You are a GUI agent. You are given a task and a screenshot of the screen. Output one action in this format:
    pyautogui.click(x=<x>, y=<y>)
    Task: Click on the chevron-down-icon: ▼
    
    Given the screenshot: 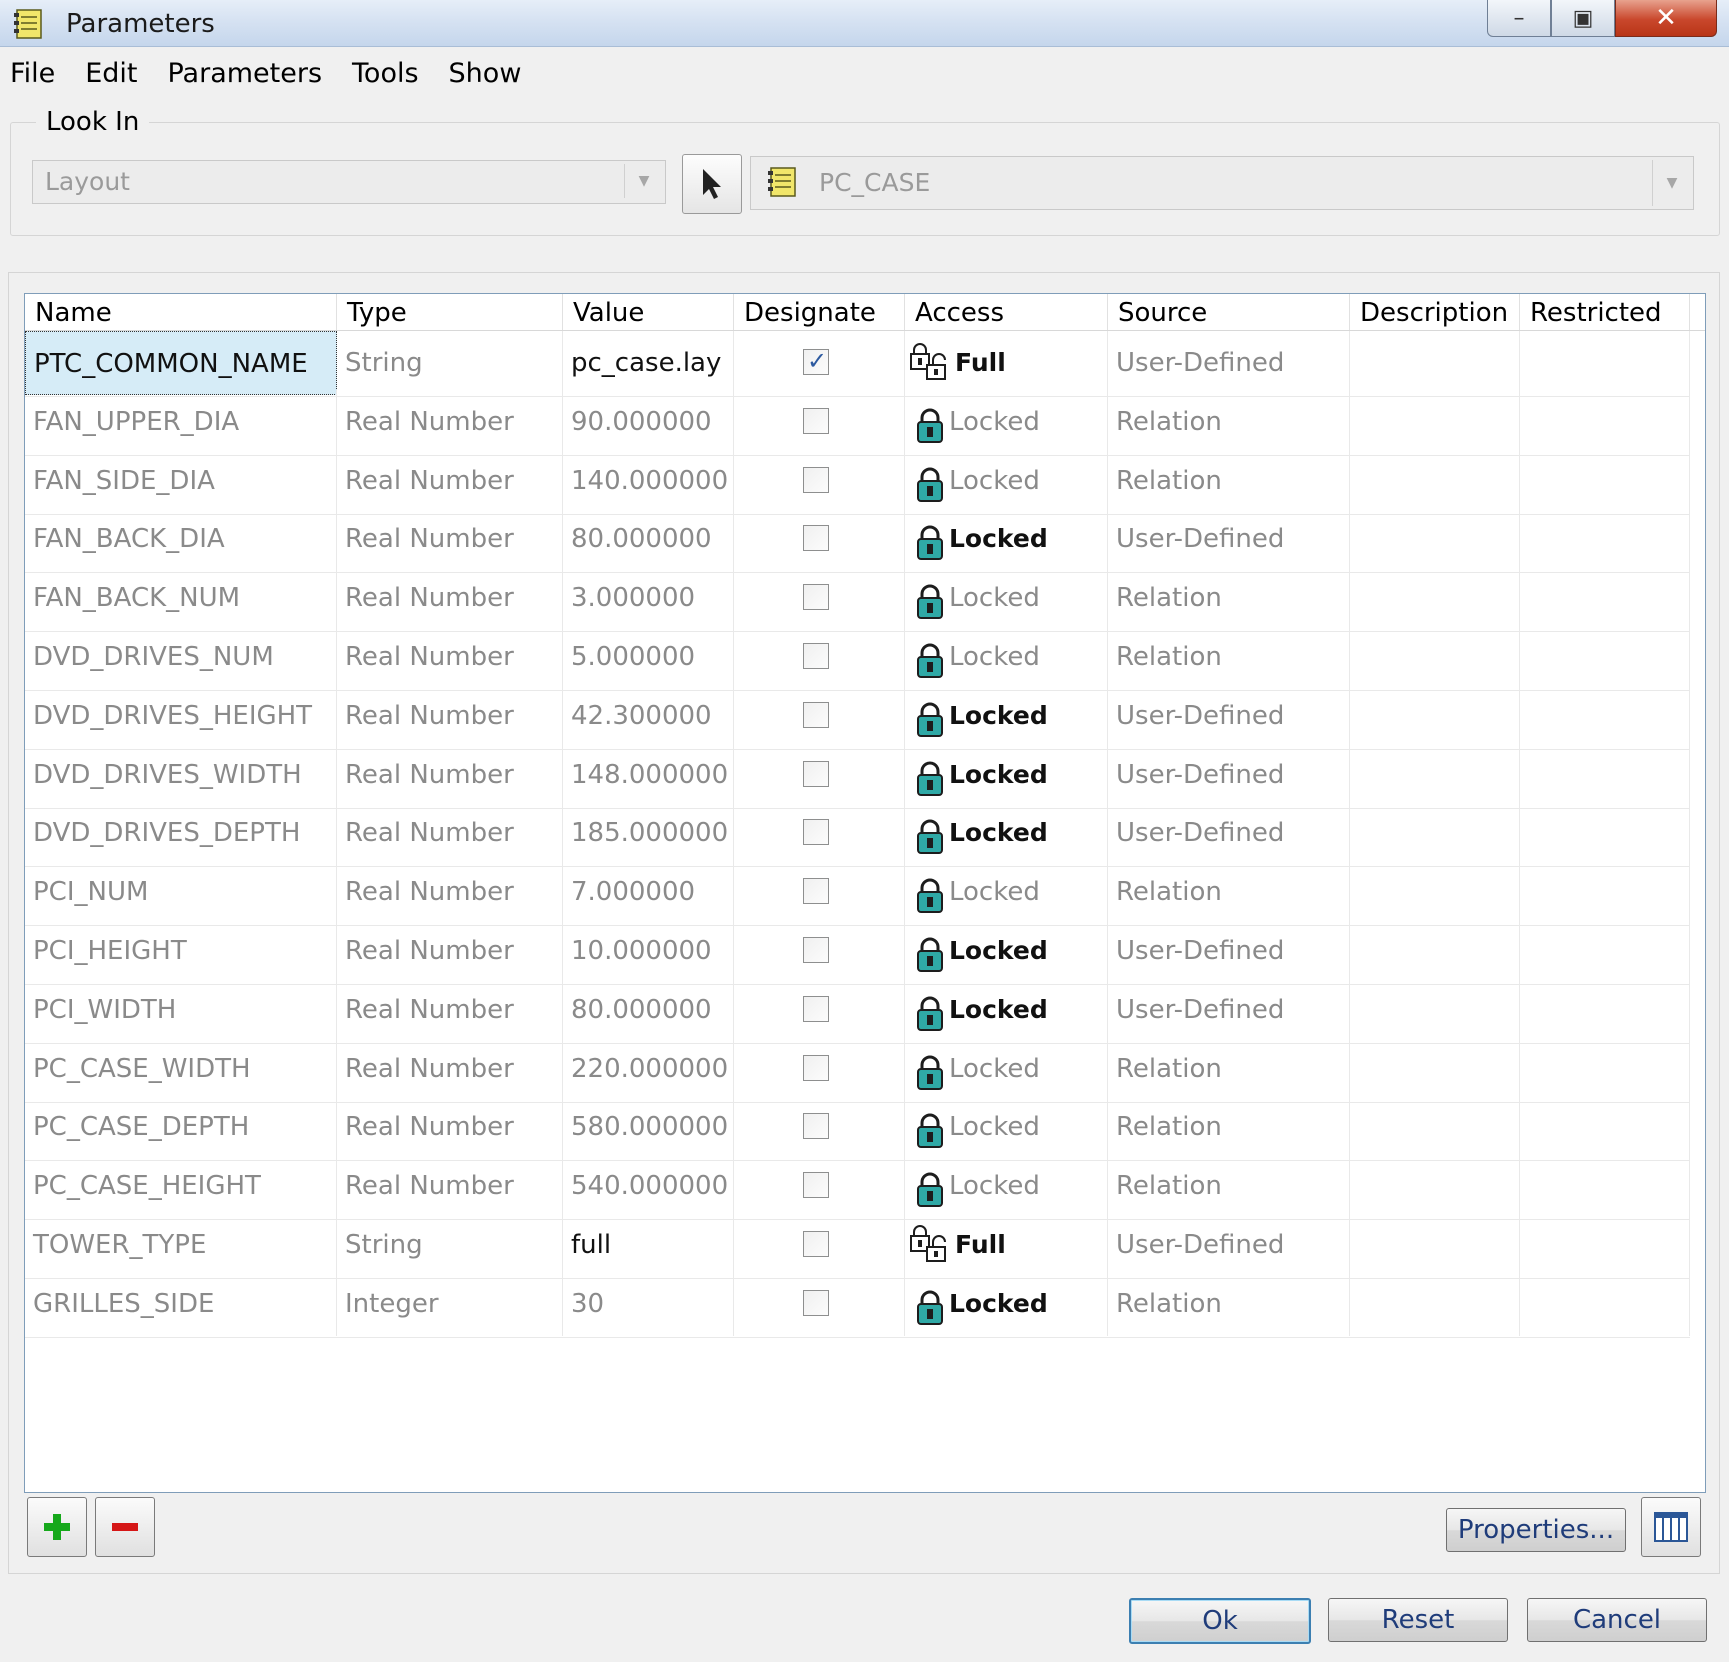 What is the action you would take?
    pyautogui.click(x=1671, y=183)
    